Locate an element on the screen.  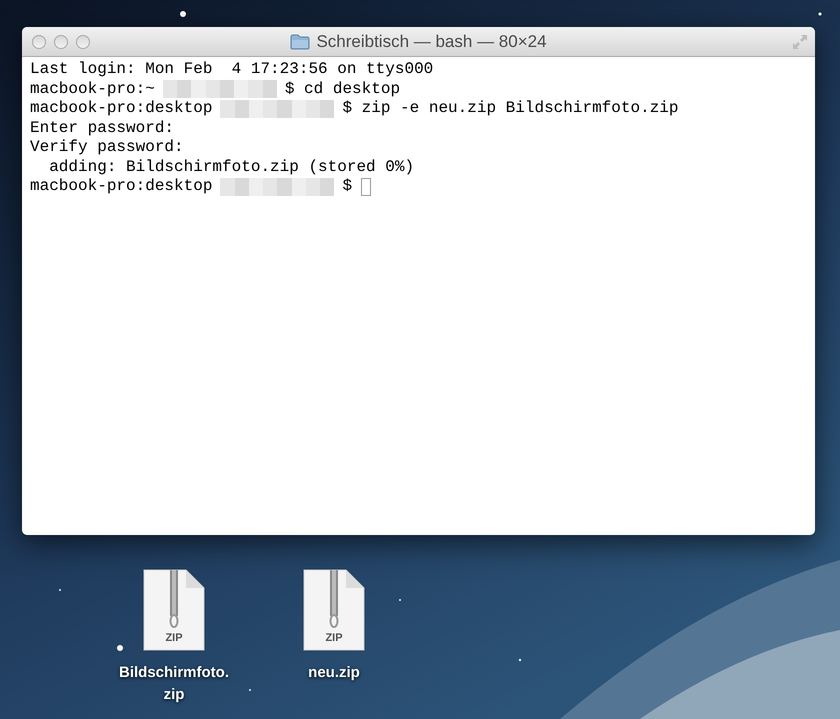
terminal-line: adding: Bildschirmfoto.zip (stored 0%) is located at coordinates (231, 167).